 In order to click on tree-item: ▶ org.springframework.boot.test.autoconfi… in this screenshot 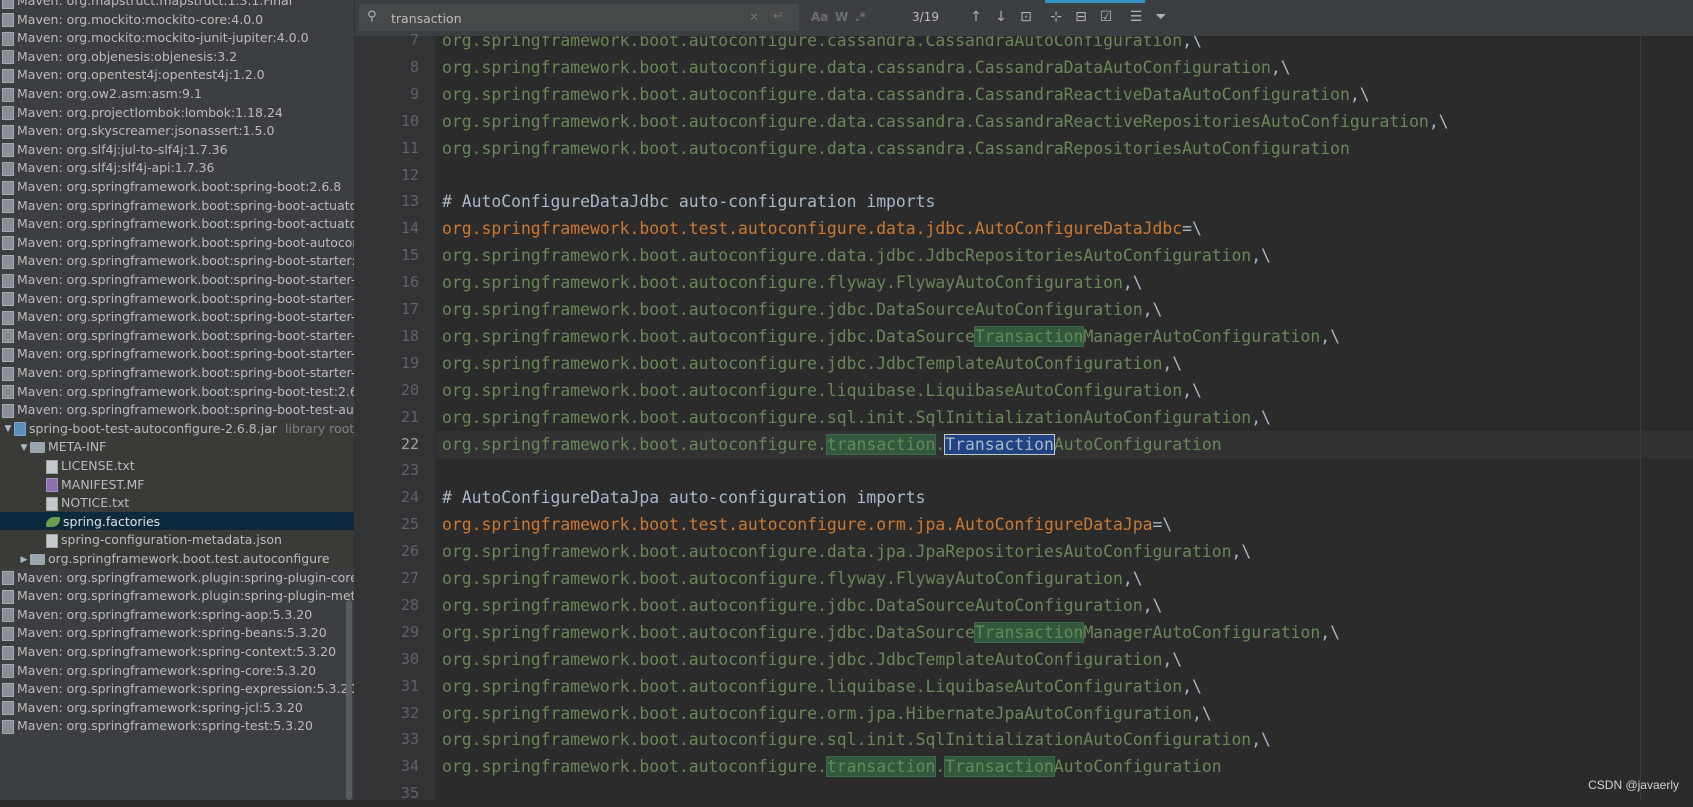, I will do `click(177, 559)`.